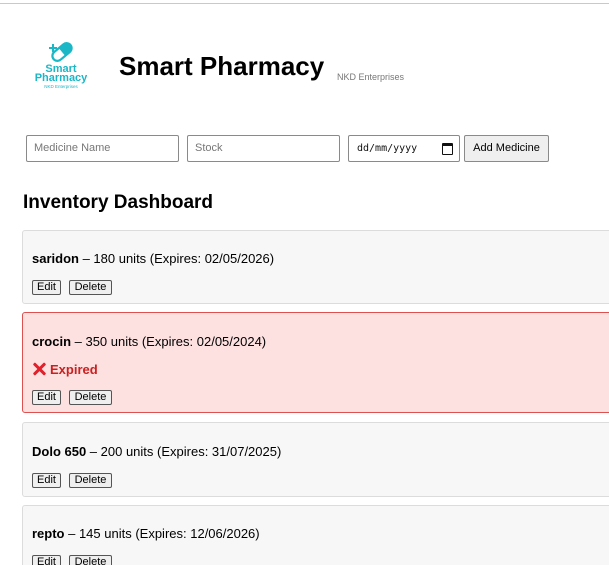 This screenshot has width=609, height=565. I want to click on expired-label: Expired, so click(74, 369).